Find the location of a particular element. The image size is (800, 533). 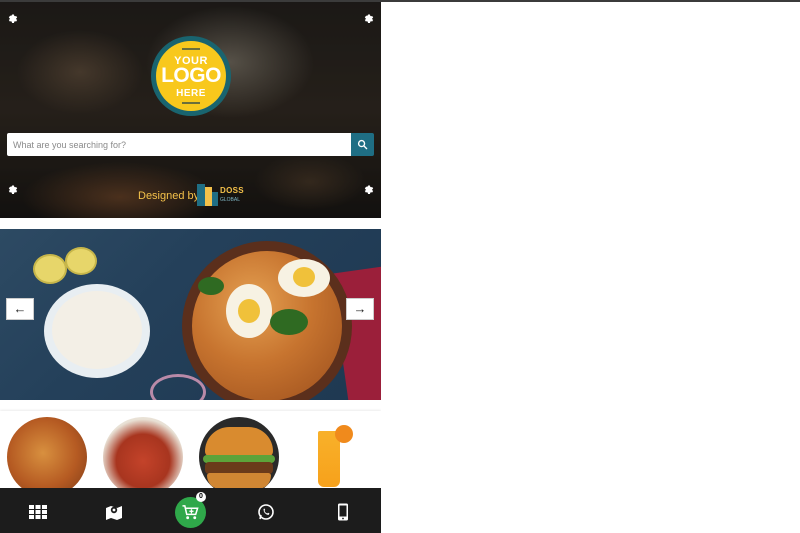

logo-line-here: HERE is located at coordinates (191, 93).